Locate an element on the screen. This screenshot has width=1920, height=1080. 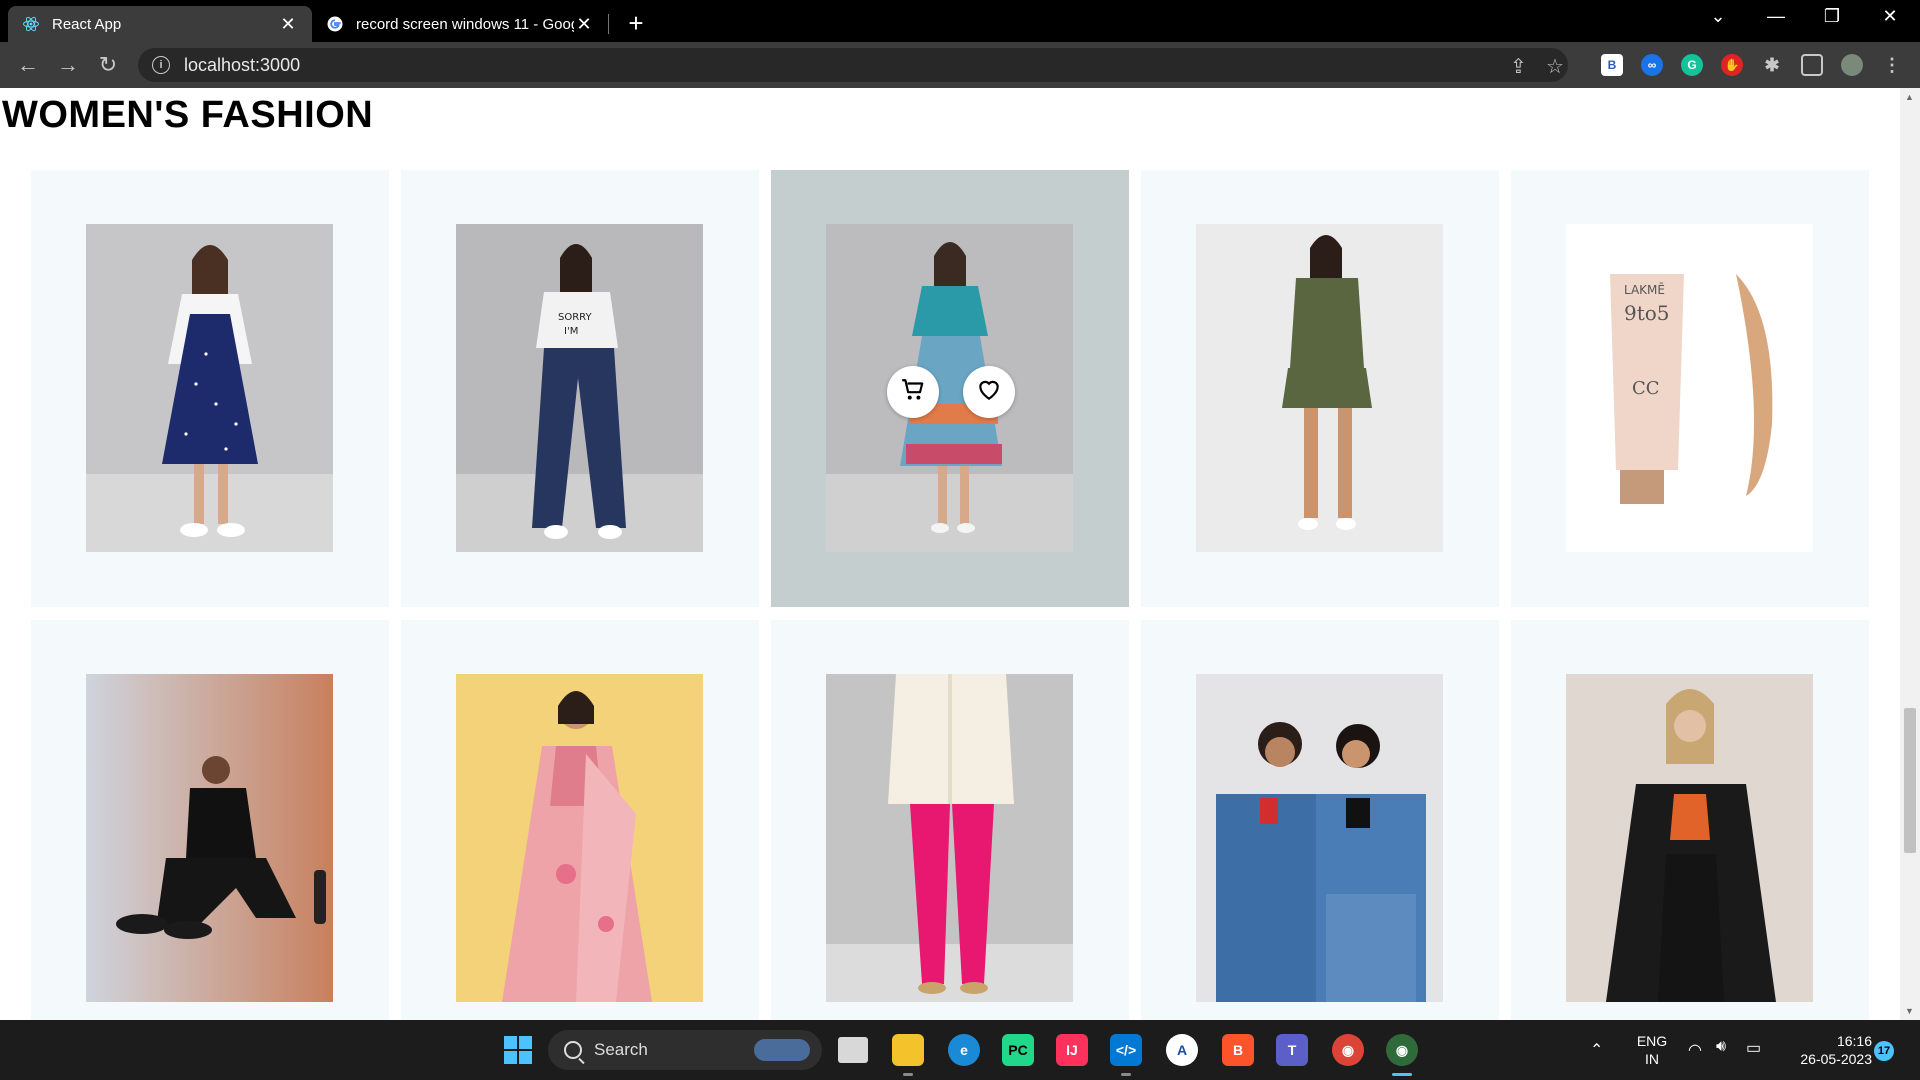
language-code: ENG is located at coordinates (1652, 1041).